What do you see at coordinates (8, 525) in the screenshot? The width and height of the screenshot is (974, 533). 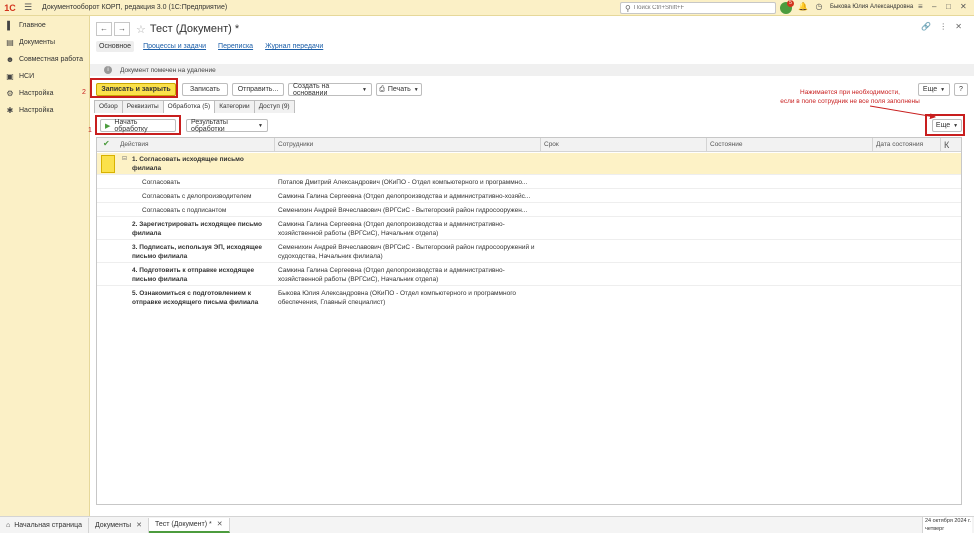 I see `home-icon: ⌂` at bounding box center [8, 525].